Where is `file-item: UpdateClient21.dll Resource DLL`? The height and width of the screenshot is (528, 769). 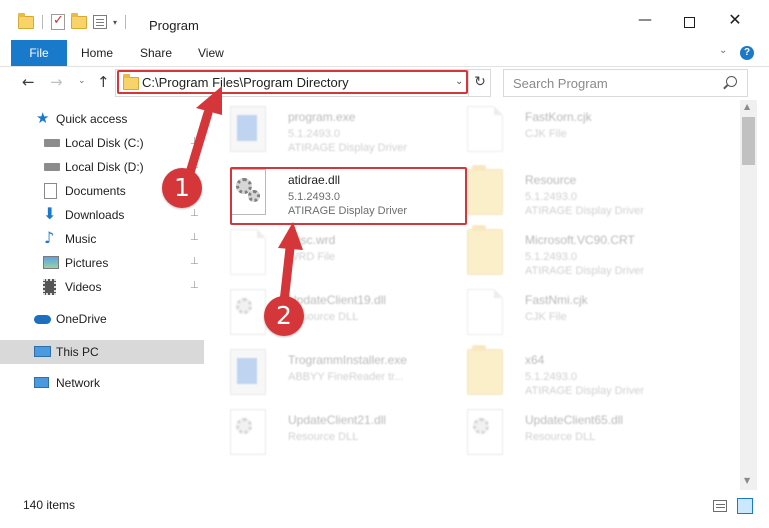 file-item: UpdateClient21.dll Resource DLL is located at coordinates (334, 432).